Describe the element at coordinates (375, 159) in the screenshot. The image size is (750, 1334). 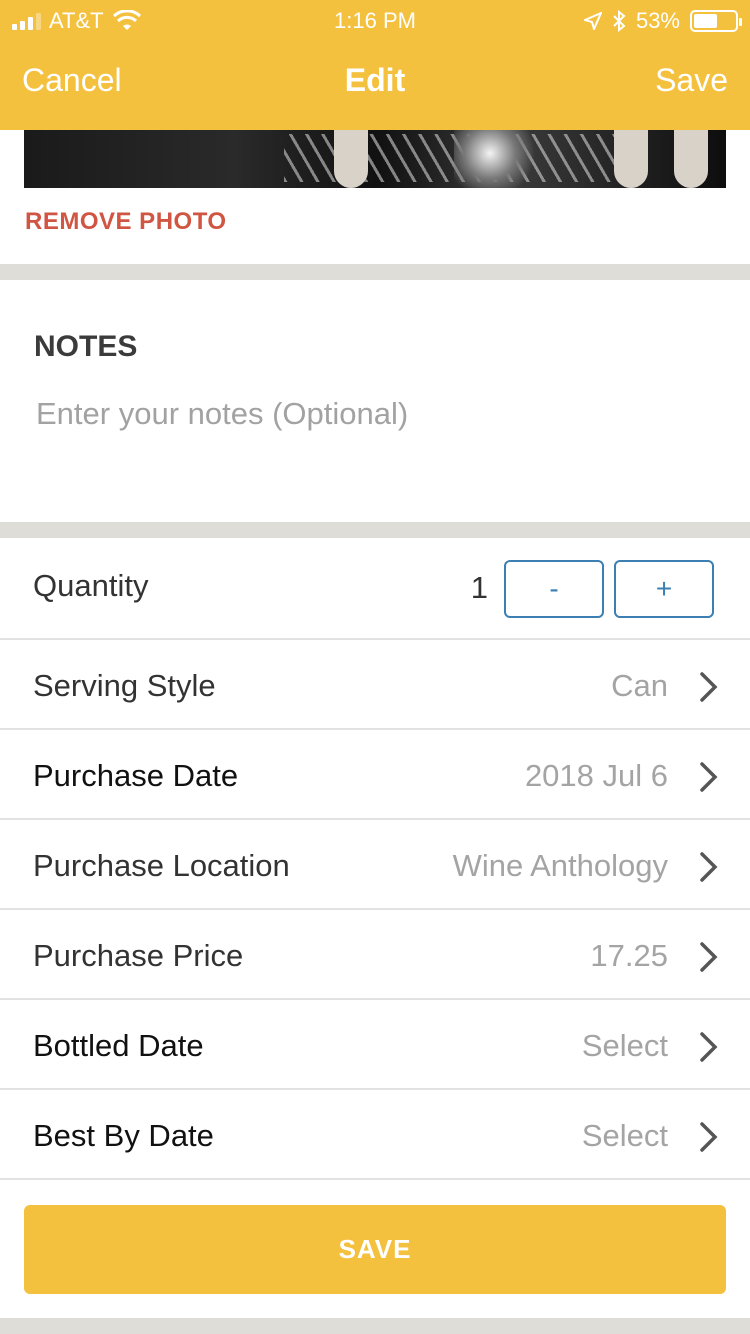
I see `beer-photo` at that location.